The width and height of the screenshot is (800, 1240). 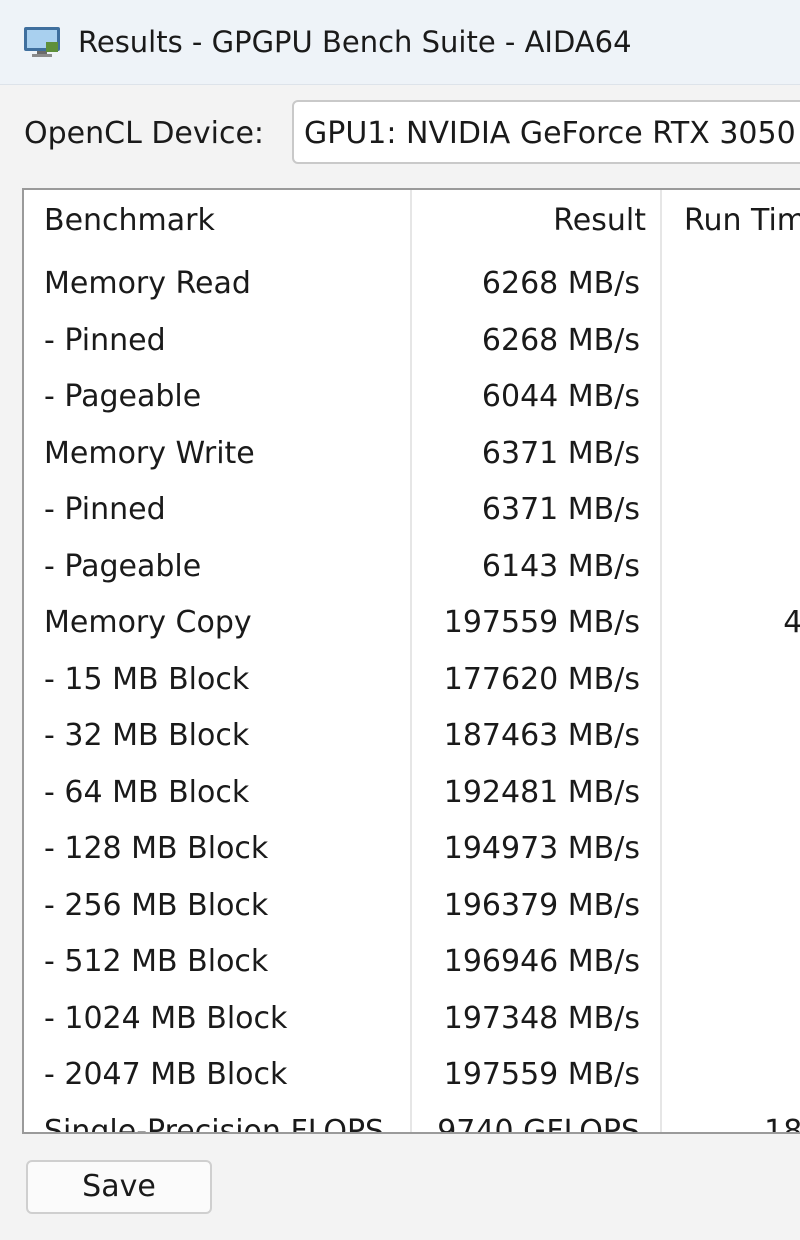 I want to click on run-time-cell: 891 ms, so click(x=737, y=454).